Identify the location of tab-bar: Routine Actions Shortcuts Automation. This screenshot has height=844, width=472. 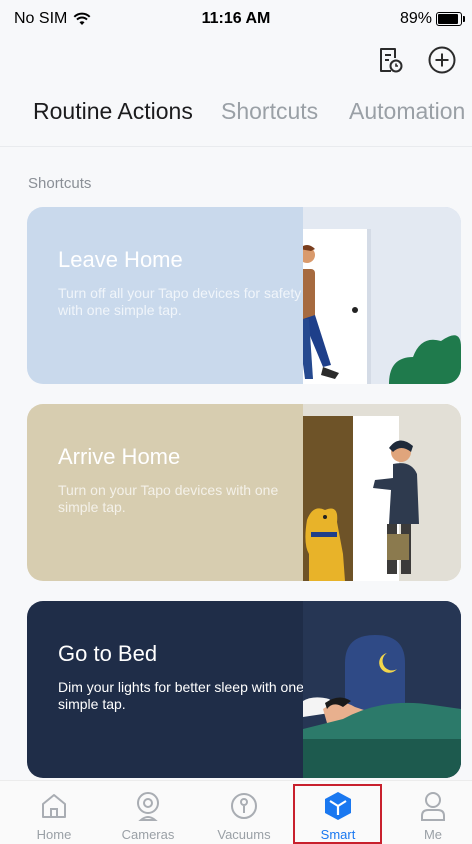
(236, 116).